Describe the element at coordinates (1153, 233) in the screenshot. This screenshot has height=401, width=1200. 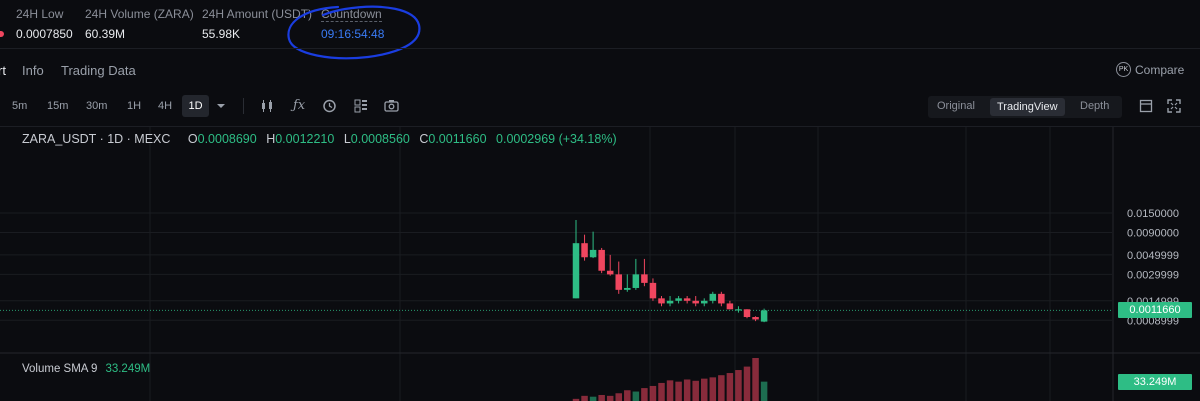
I see `price-tick-label: 0.0090000` at that location.